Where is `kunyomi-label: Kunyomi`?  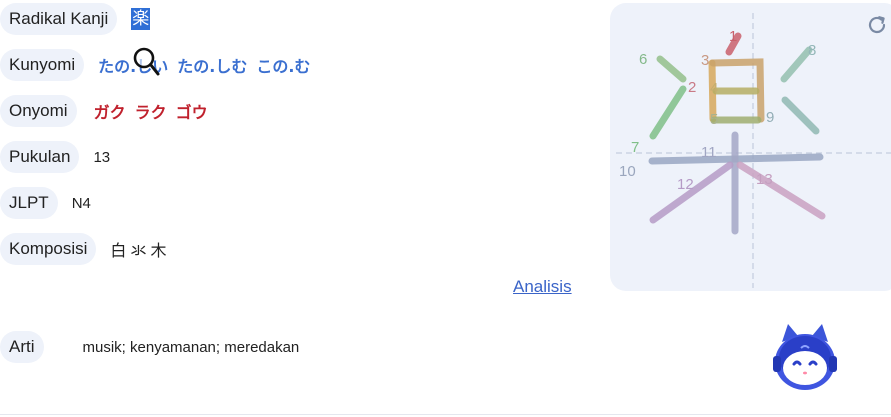 kunyomi-label: Kunyomi is located at coordinates (42, 65).